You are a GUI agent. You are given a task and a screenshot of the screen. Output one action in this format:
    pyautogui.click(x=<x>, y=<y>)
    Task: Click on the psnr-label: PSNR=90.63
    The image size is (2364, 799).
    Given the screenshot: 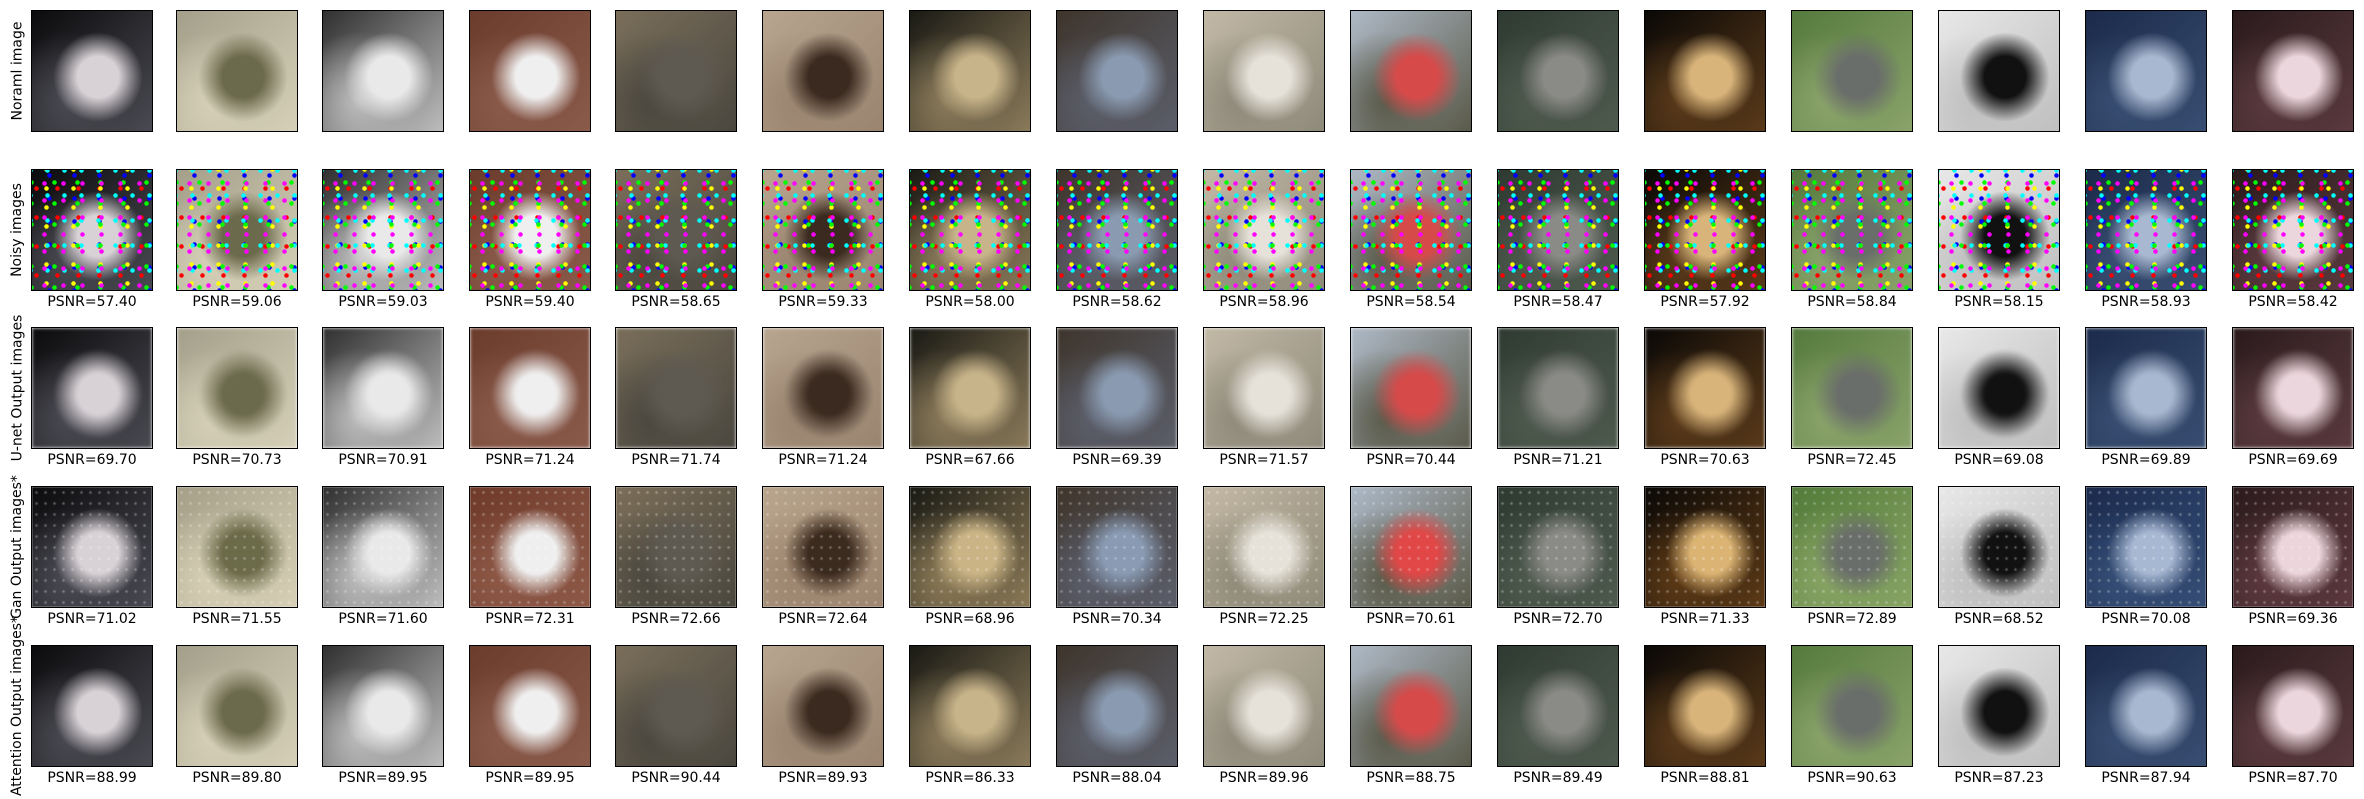 What is the action you would take?
    pyautogui.click(x=1852, y=778)
    